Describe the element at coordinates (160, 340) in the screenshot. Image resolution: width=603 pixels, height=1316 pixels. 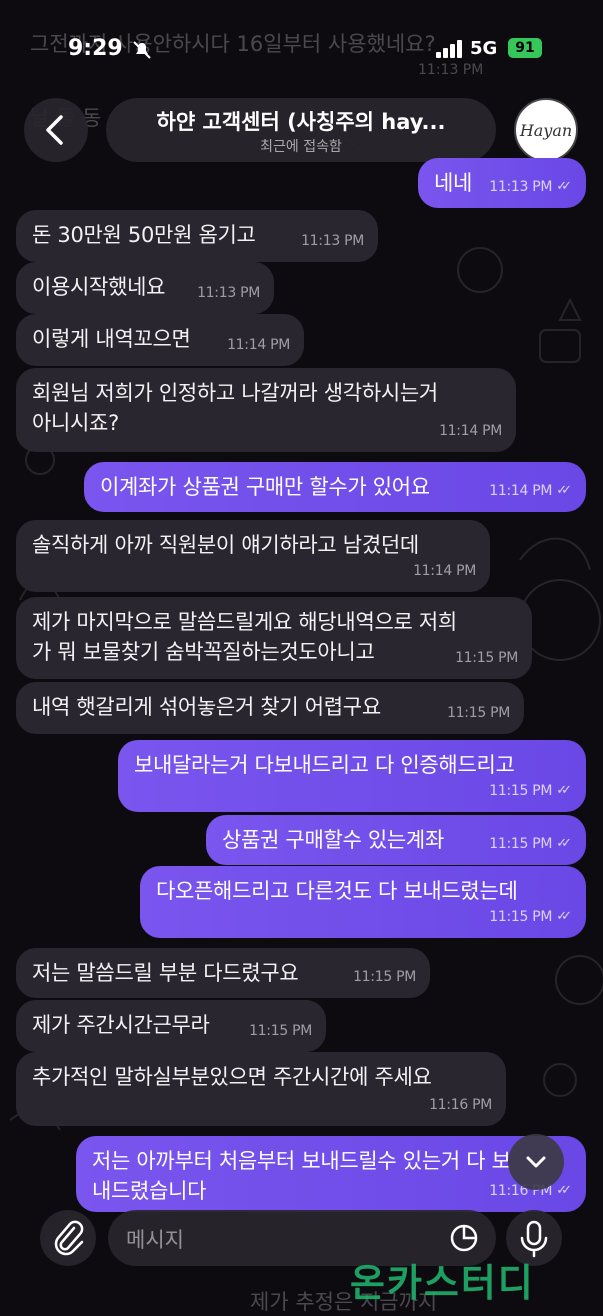
I see `message-bubble-incoming: 이렇게 내역꼬으면 11:14 PM` at that location.